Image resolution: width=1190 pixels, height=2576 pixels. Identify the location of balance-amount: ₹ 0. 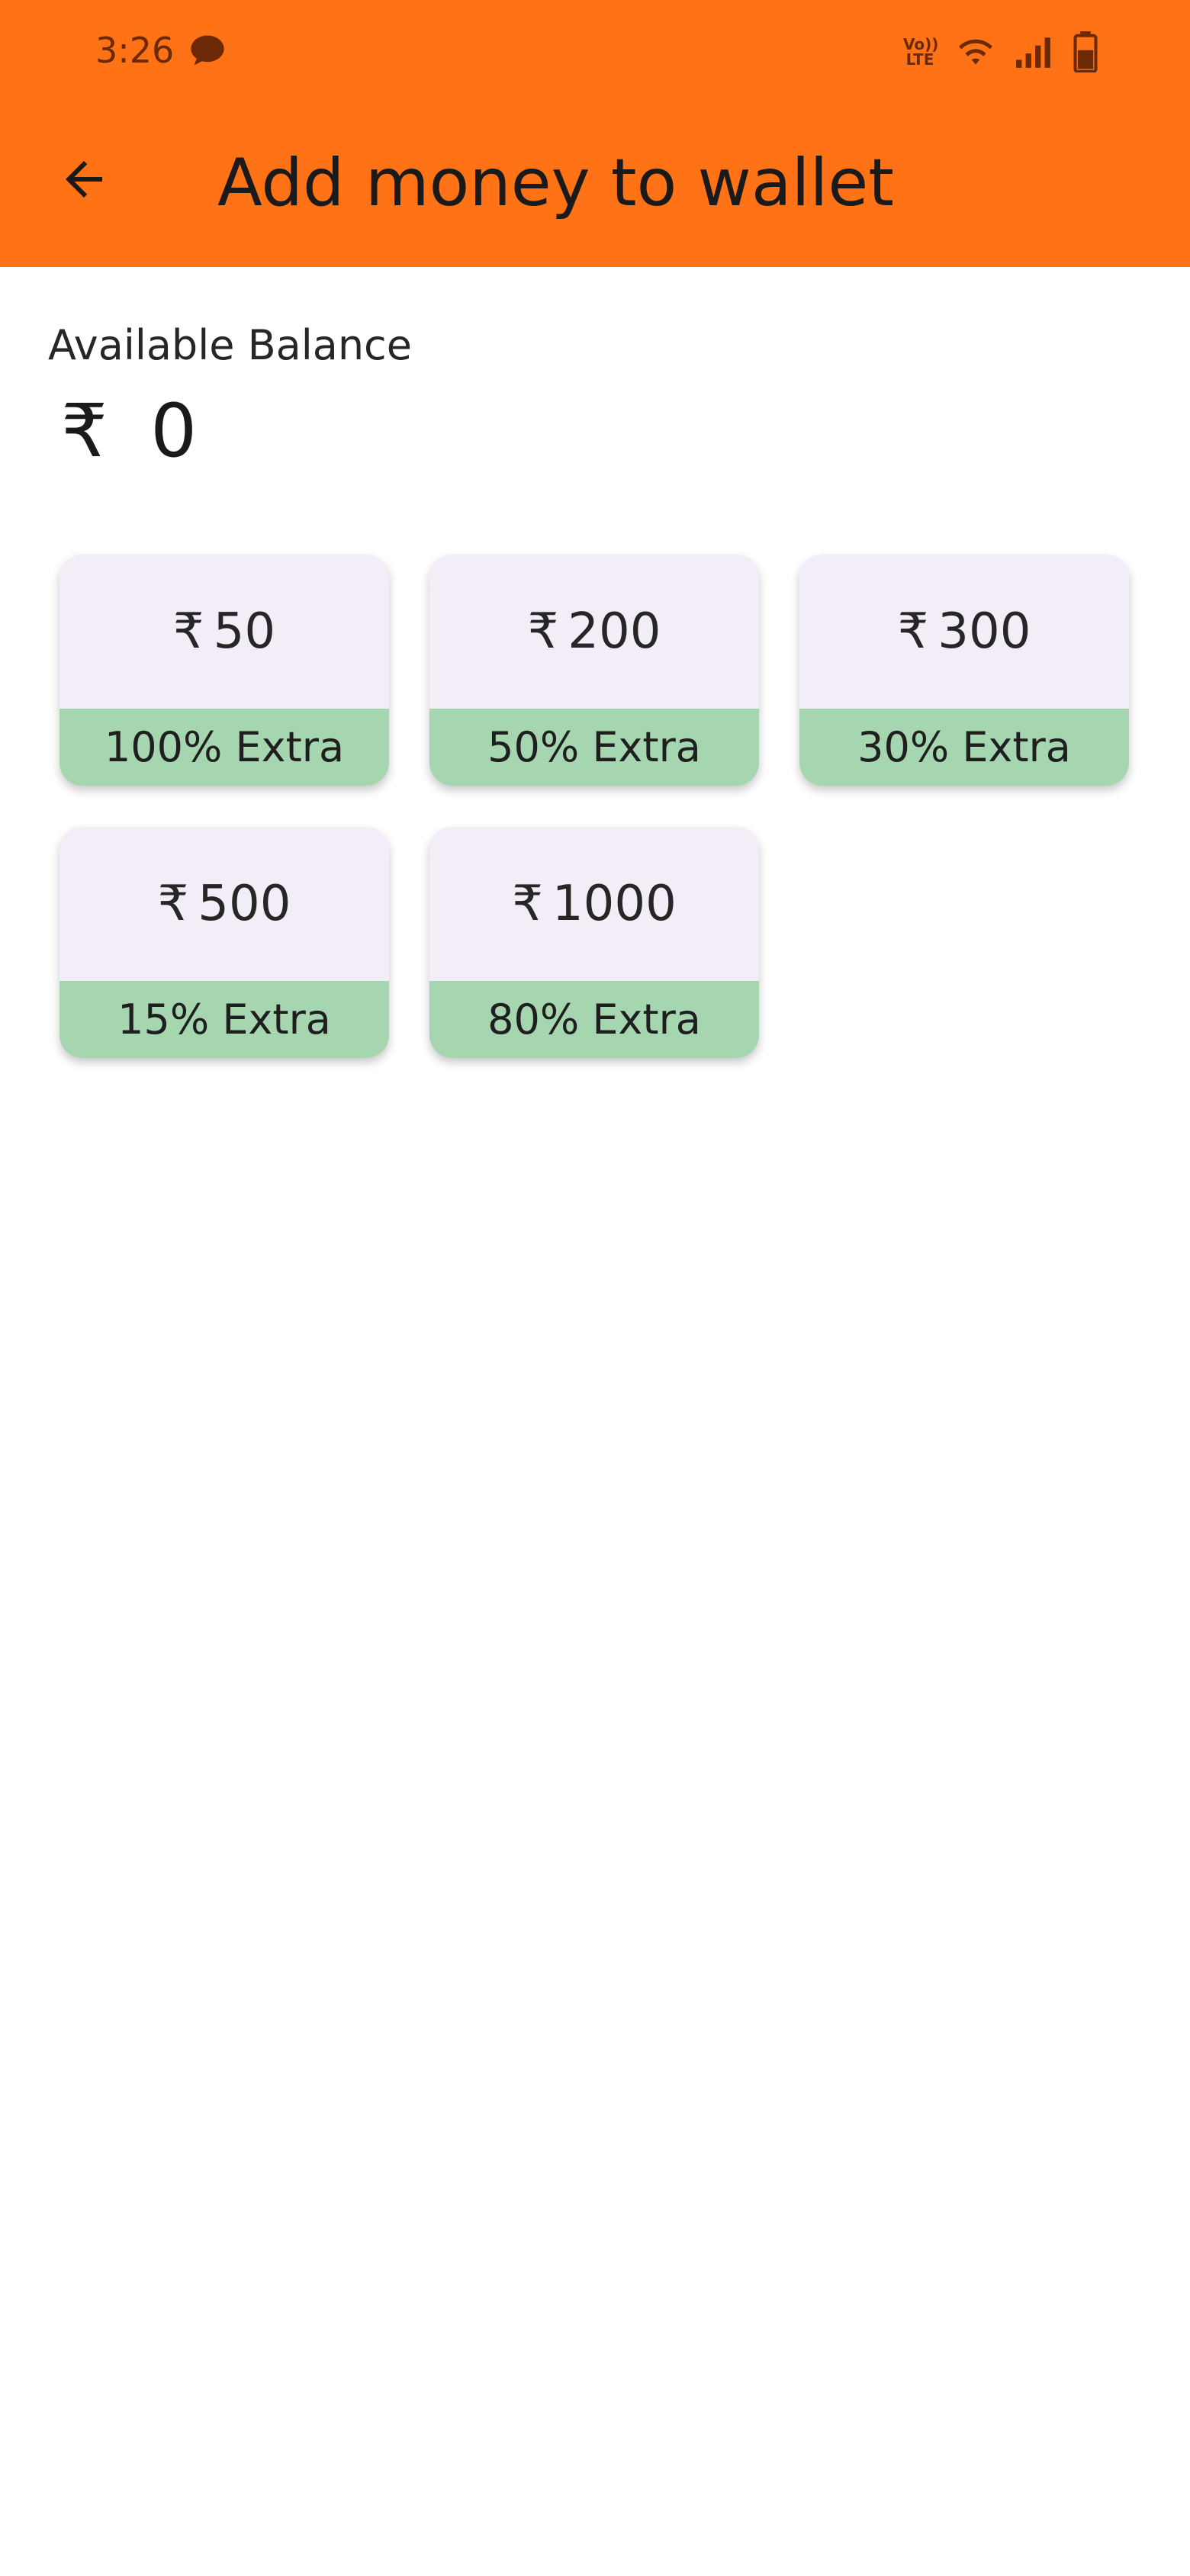
(129, 431).